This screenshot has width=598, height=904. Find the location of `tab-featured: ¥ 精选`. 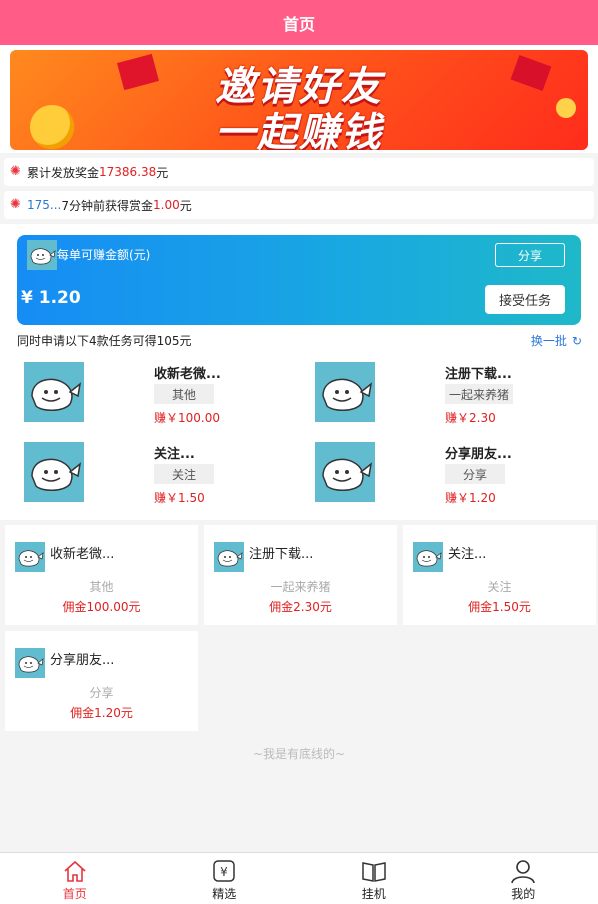

tab-featured: ¥ 精选 is located at coordinates (225, 878).